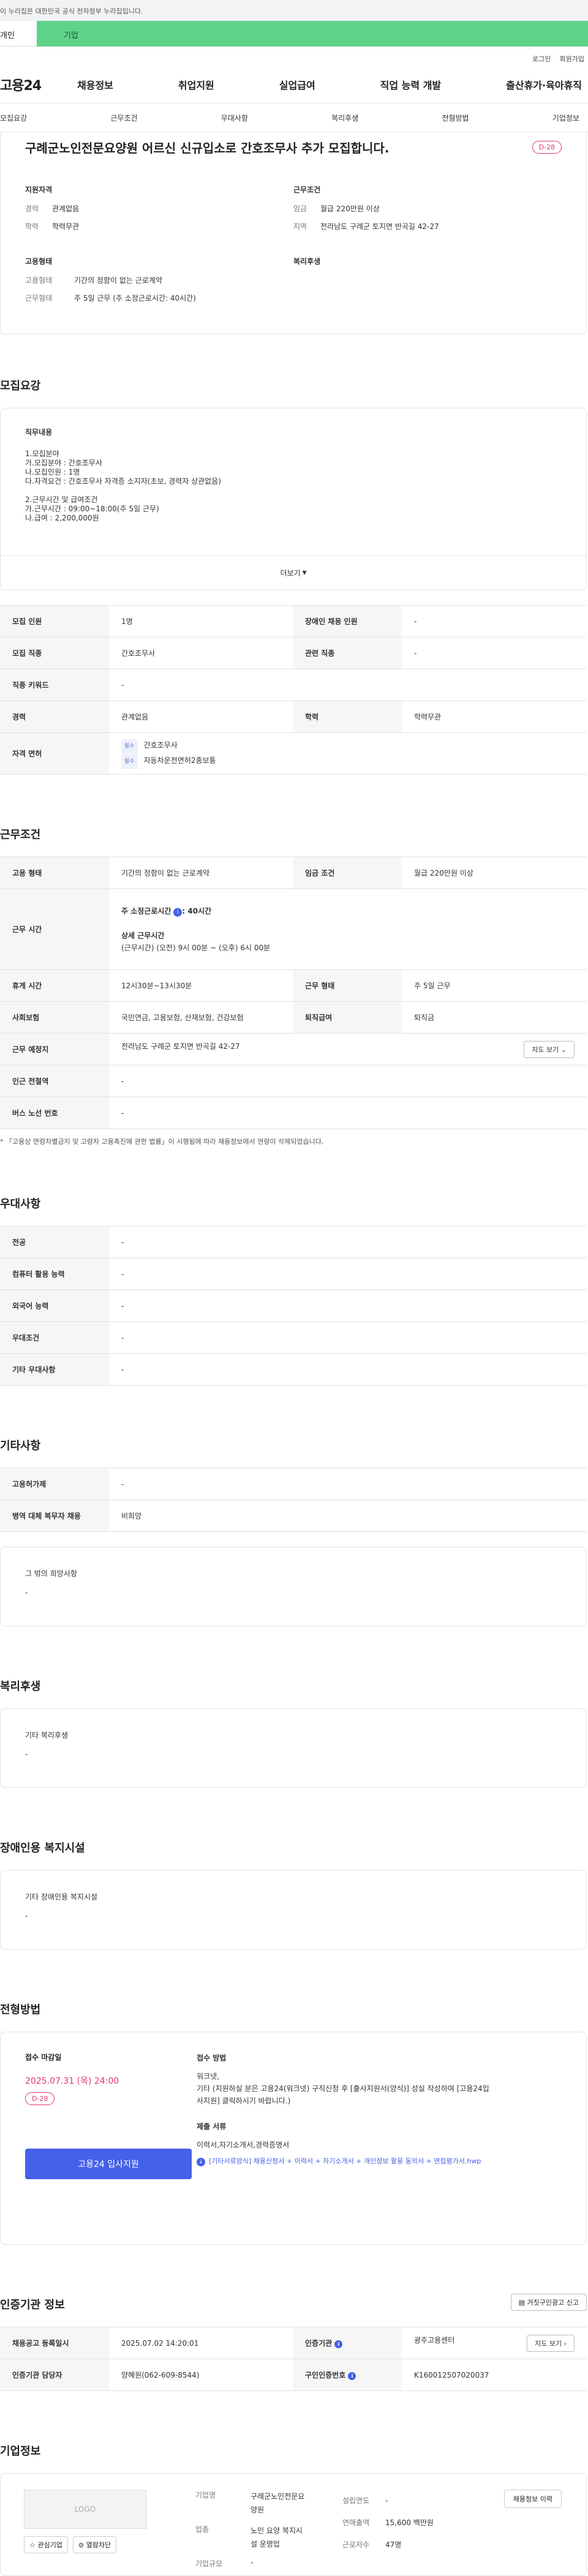 The image size is (588, 2576). I want to click on info-value-group: 노인 요양 복지시 설 운영업, so click(277, 2537).